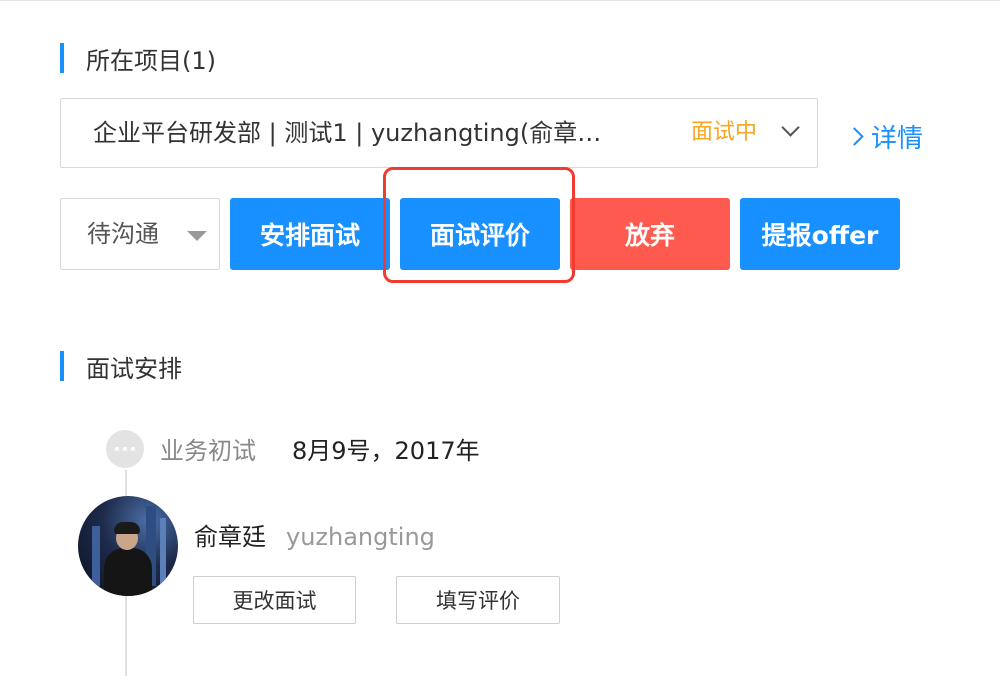 This screenshot has width=1000, height=676. Describe the element at coordinates (310, 234) in the screenshot. I see `arrange-interview-button: 安排面试` at that location.